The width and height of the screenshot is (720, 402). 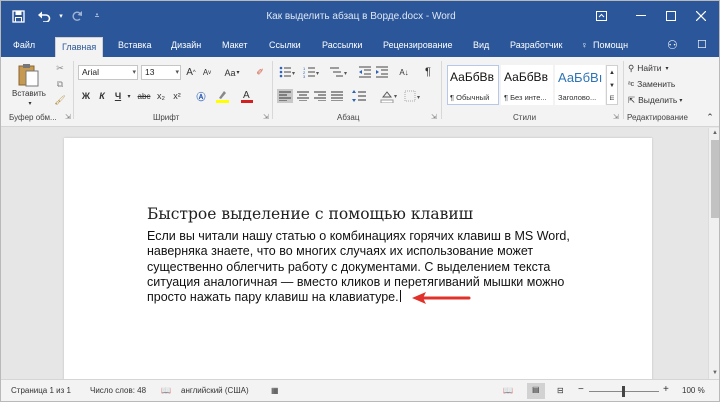 What do you see at coordinates (161, 72) in the screenshot?
I see `font-size-combo: 13 ▾` at bounding box center [161, 72].